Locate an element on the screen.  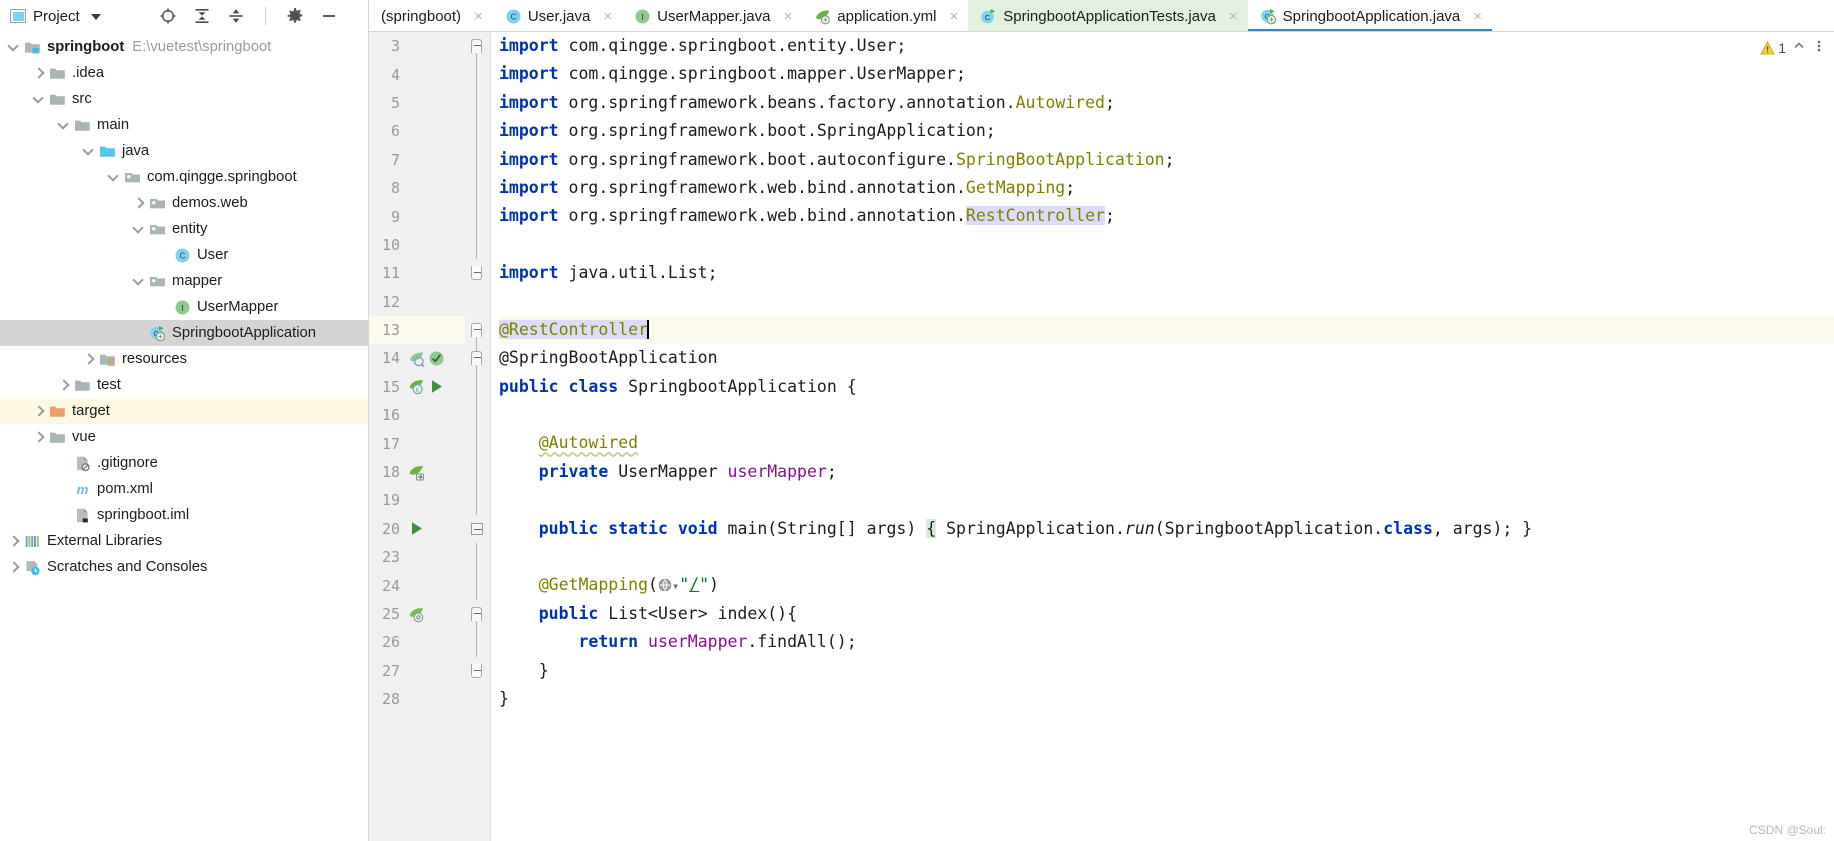
tree-item-test: test is located at coordinates (184, 385).